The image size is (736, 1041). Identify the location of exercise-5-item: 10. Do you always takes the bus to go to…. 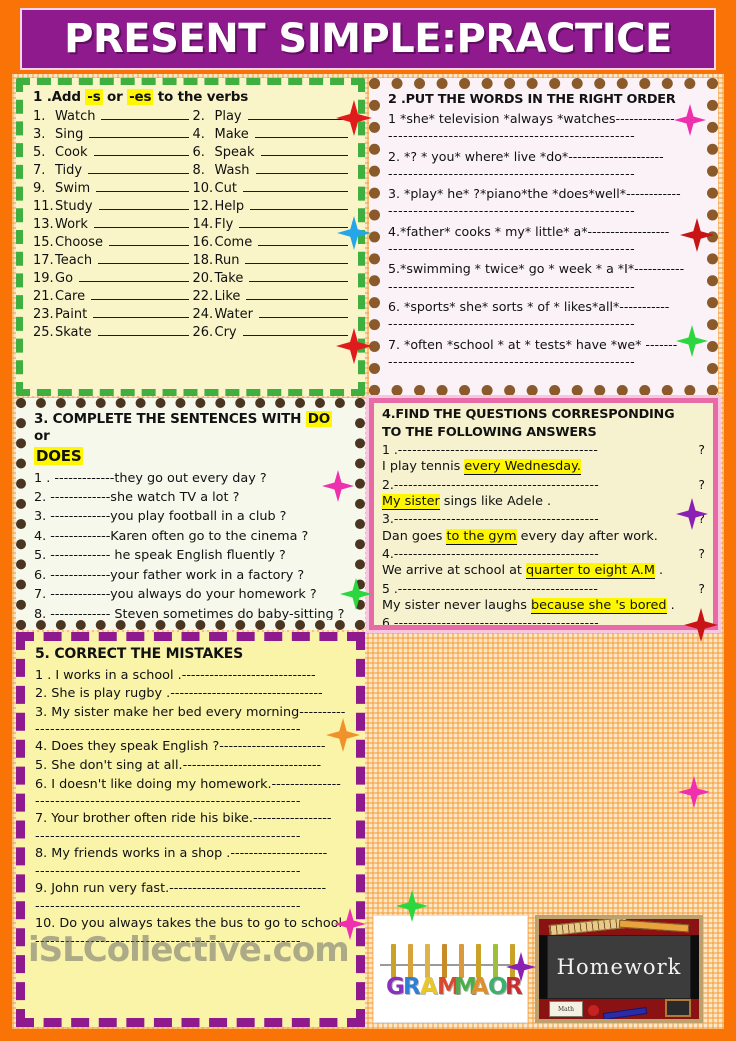
(190, 924).